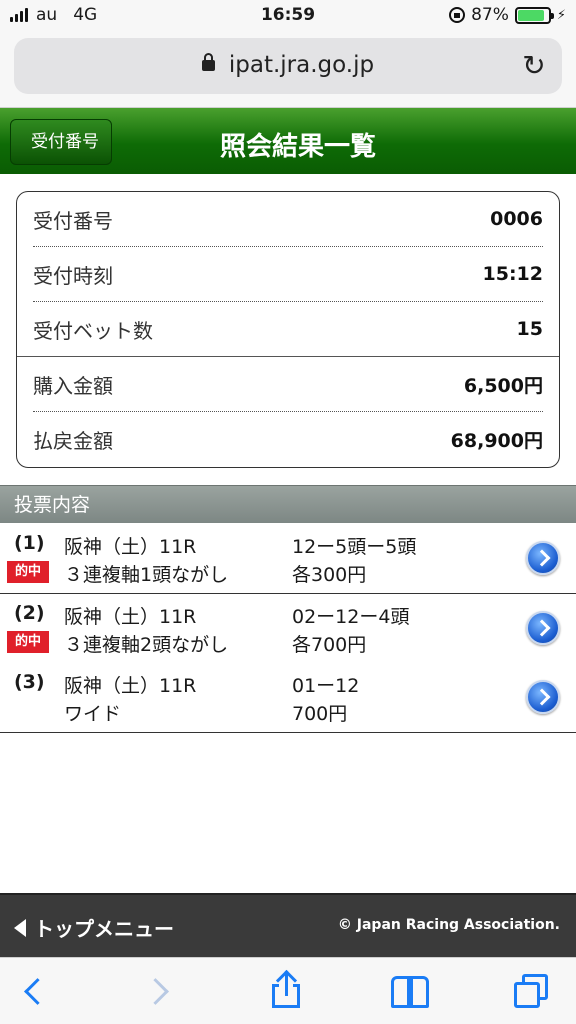 The width and height of the screenshot is (576, 1024). Describe the element at coordinates (297, 147) in the screenshot. I see `page-title: 照会結果一覧` at that location.